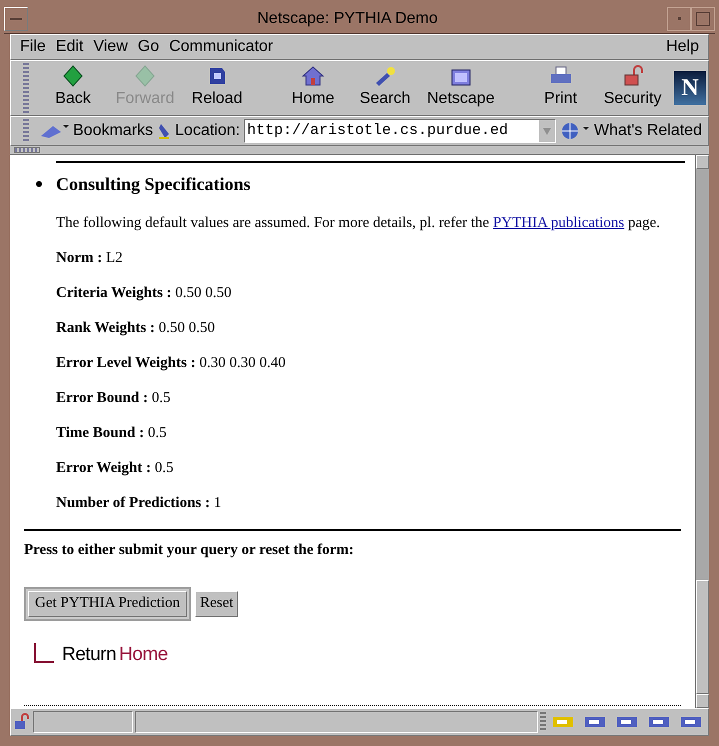 This screenshot has height=746, width=719. Describe the element at coordinates (575, 131) in the screenshot. I see `globe-icon` at that location.